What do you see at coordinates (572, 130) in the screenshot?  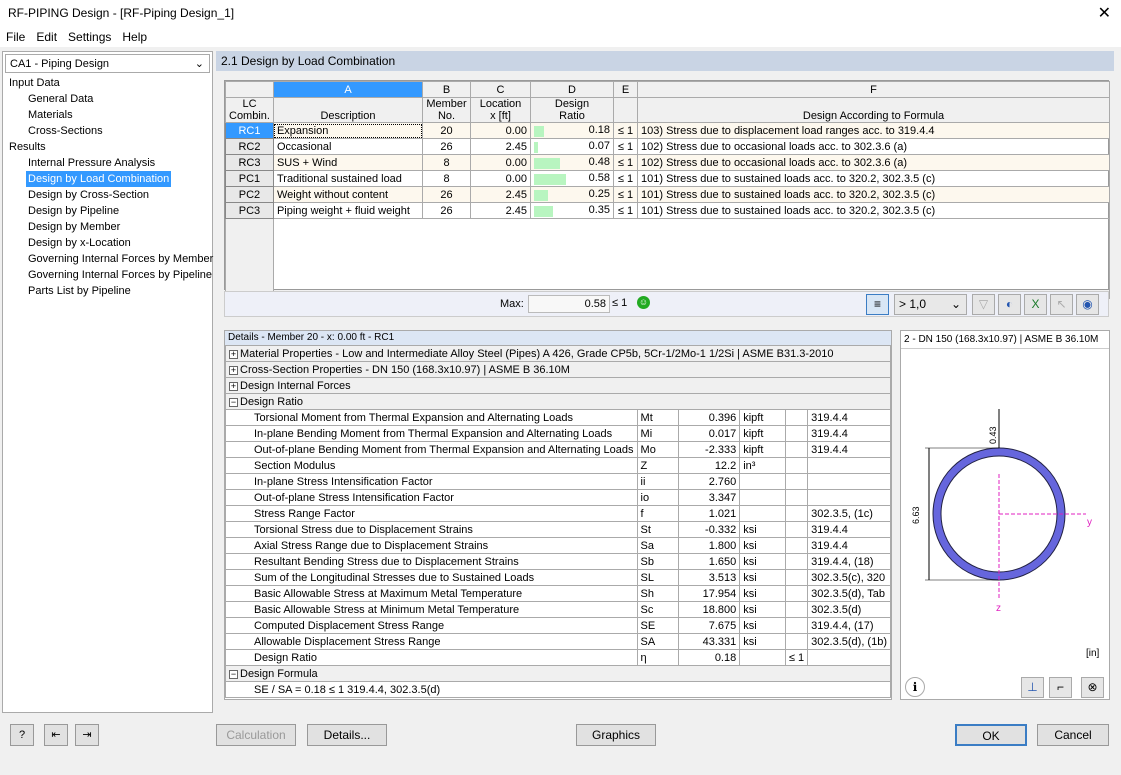 I see `ratio-cell: 0.18` at bounding box center [572, 130].